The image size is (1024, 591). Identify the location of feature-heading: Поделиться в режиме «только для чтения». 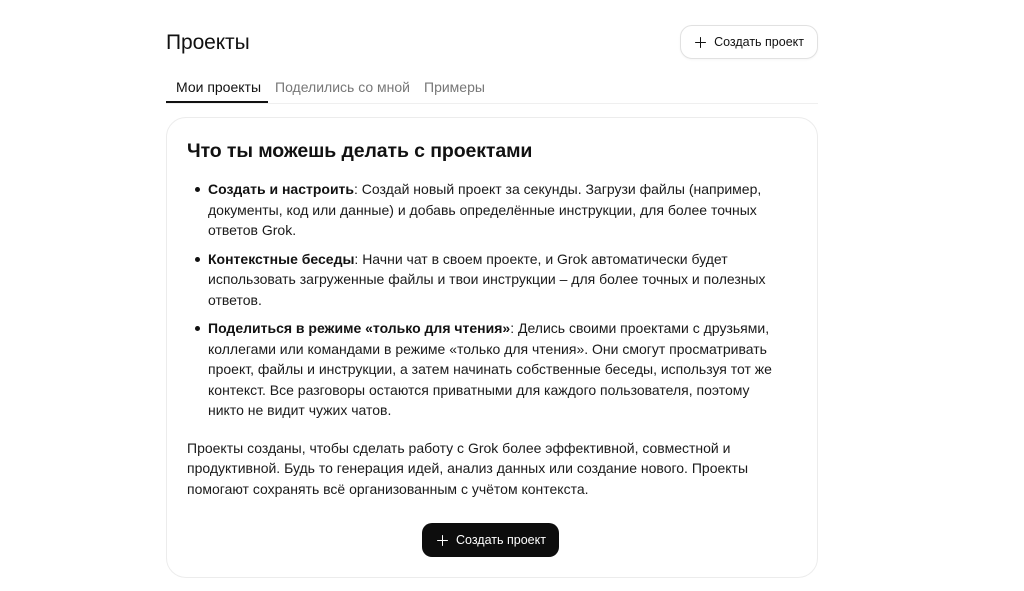
(359, 328).